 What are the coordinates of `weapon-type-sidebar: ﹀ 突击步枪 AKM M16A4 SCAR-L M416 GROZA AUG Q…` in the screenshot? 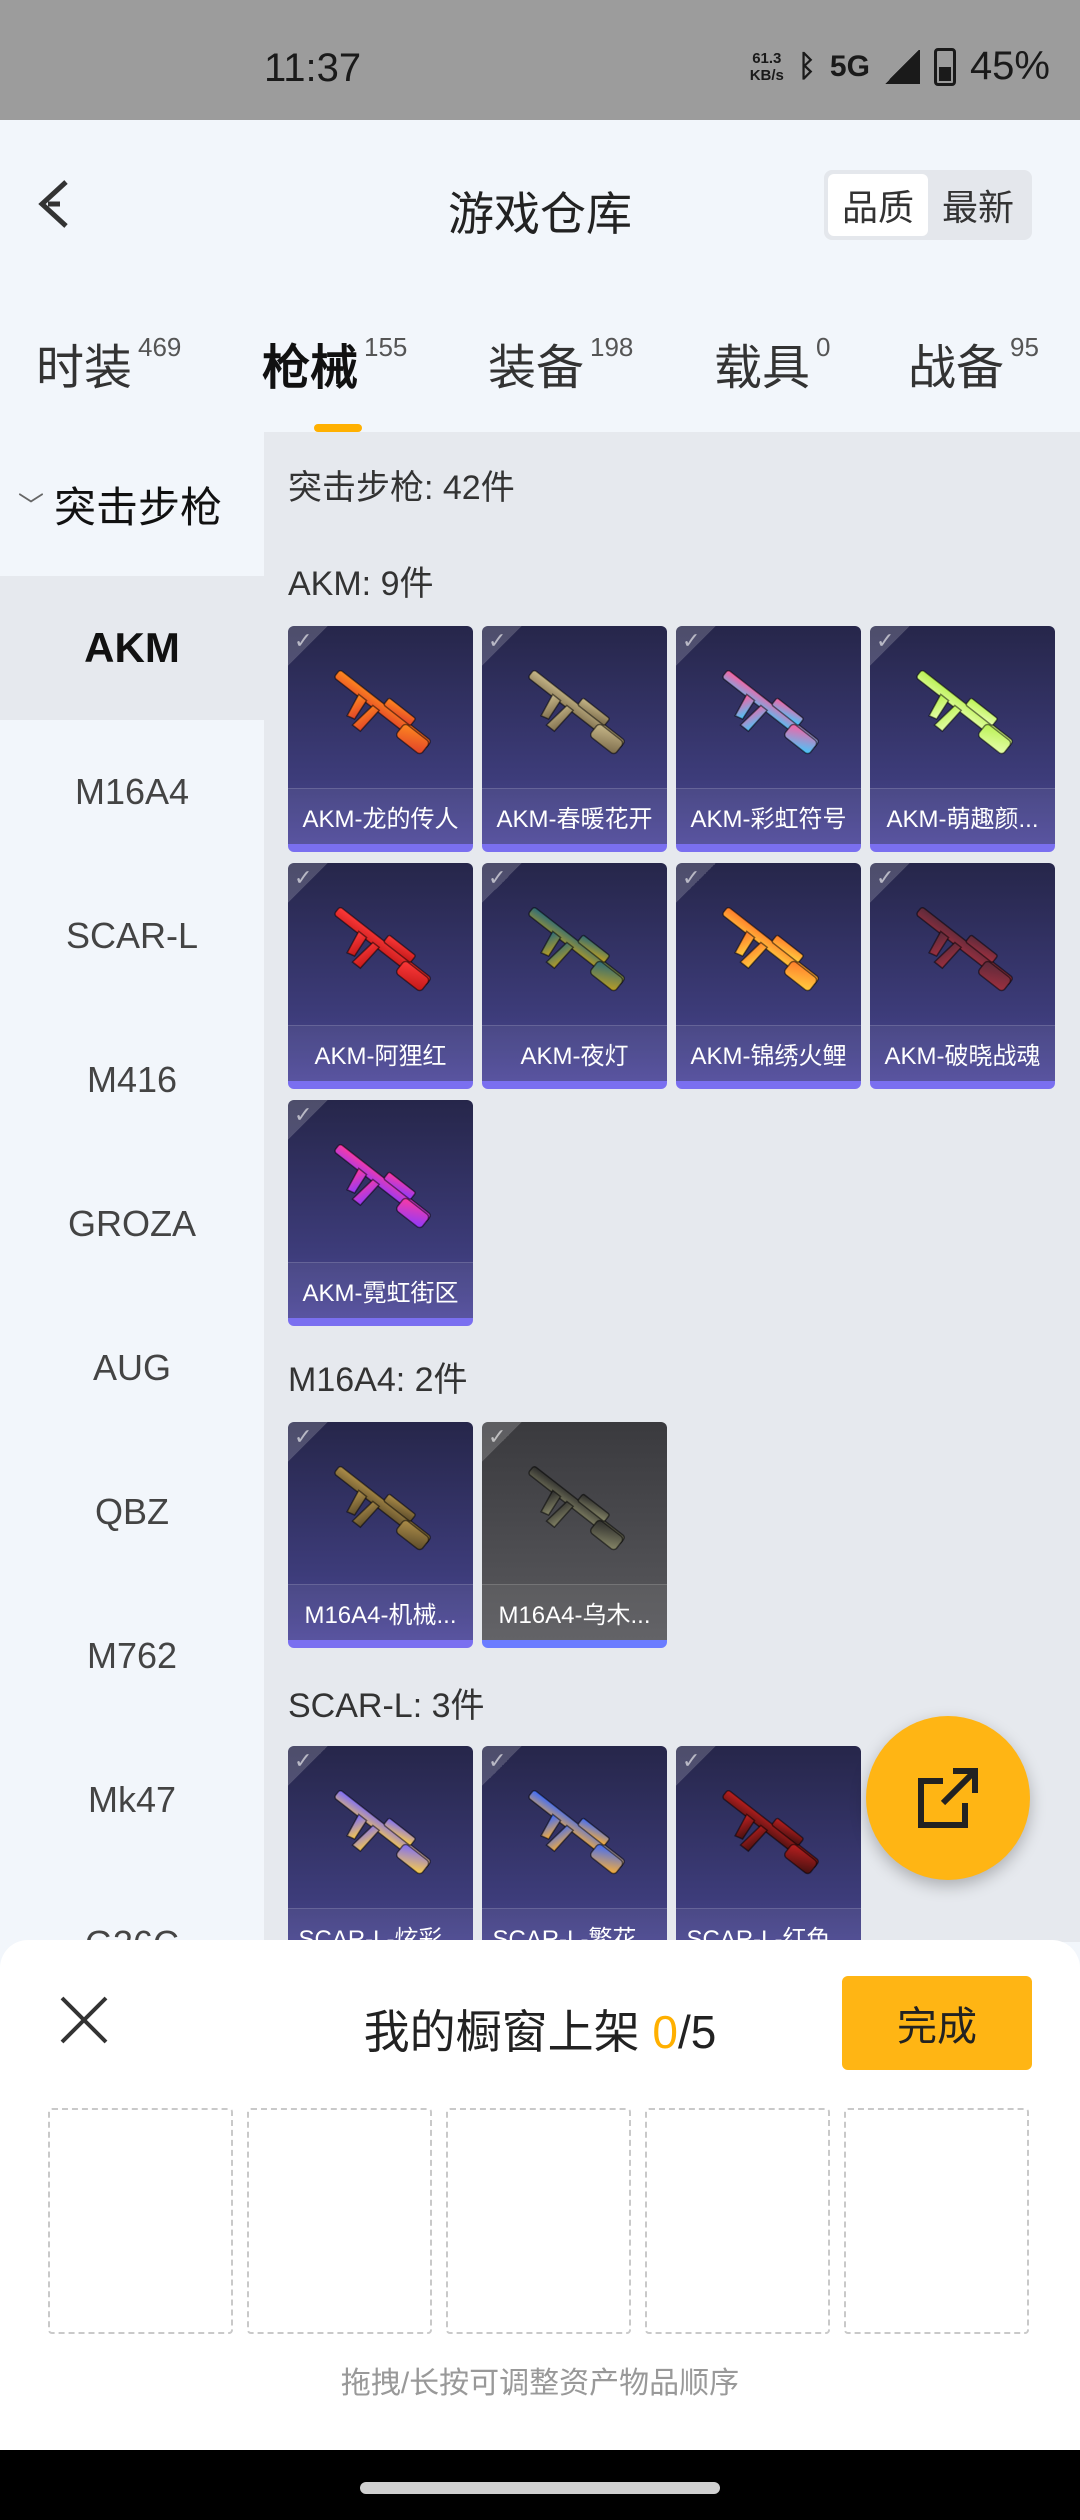 It's located at (132, 1187).